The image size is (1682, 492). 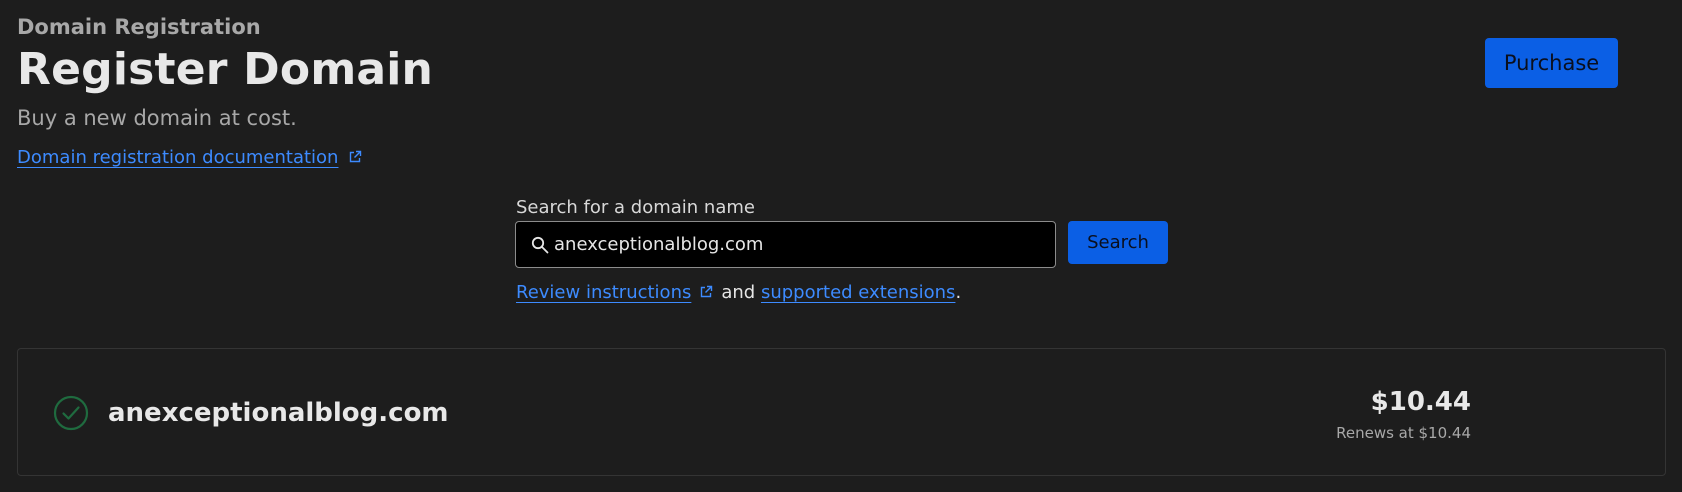 I want to click on documentation-link-label: Domain registration documentation, so click(x=177, y=157).